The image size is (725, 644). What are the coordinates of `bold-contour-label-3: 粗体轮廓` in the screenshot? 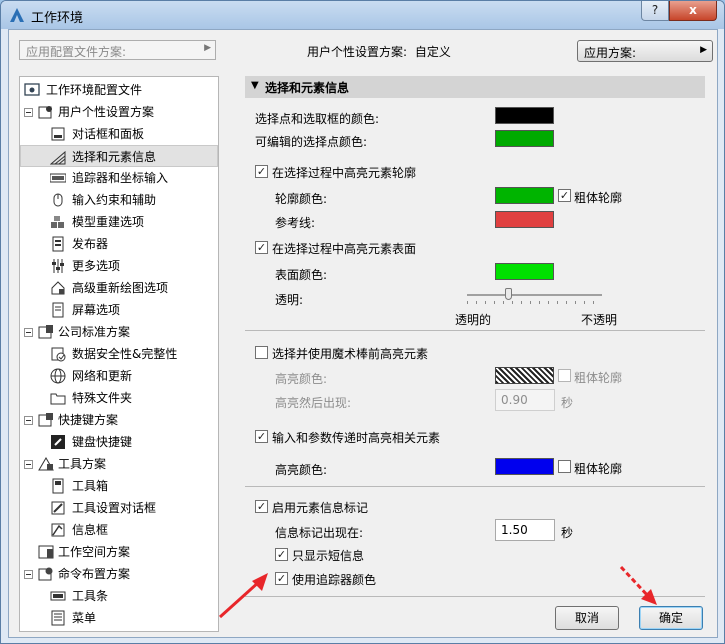 It's located at (598, 469).